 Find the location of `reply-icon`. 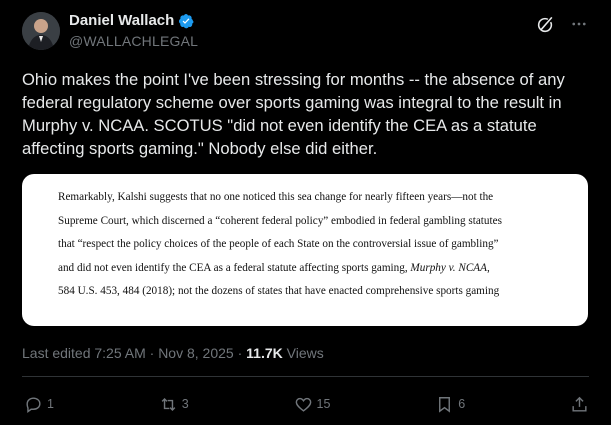

reply-icon is located at coordinates (33, 404).